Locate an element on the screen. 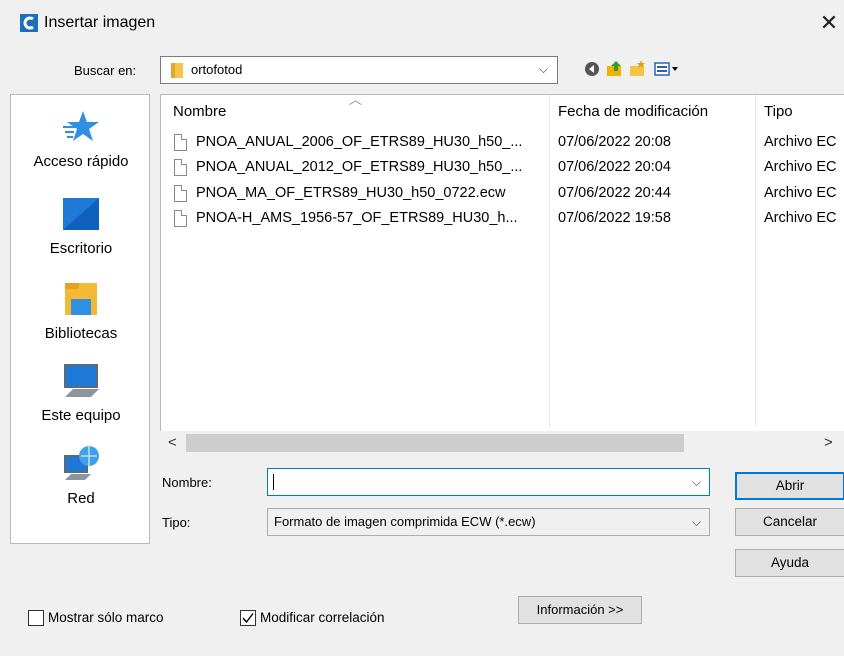 The width and height of the screenshot is (844, 656). checkmark-icon is located at coordinates (248, 618).